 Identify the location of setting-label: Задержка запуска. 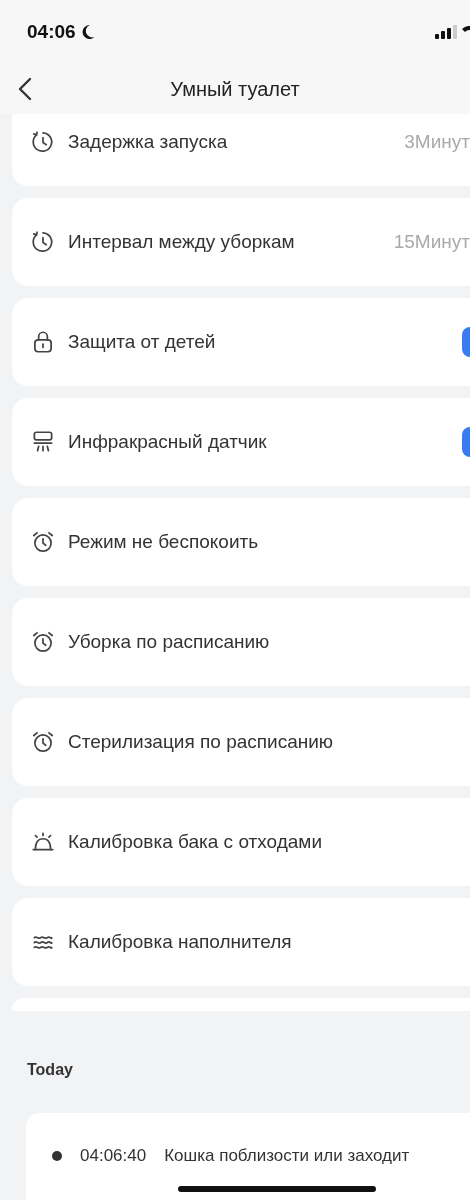
(148, 142).